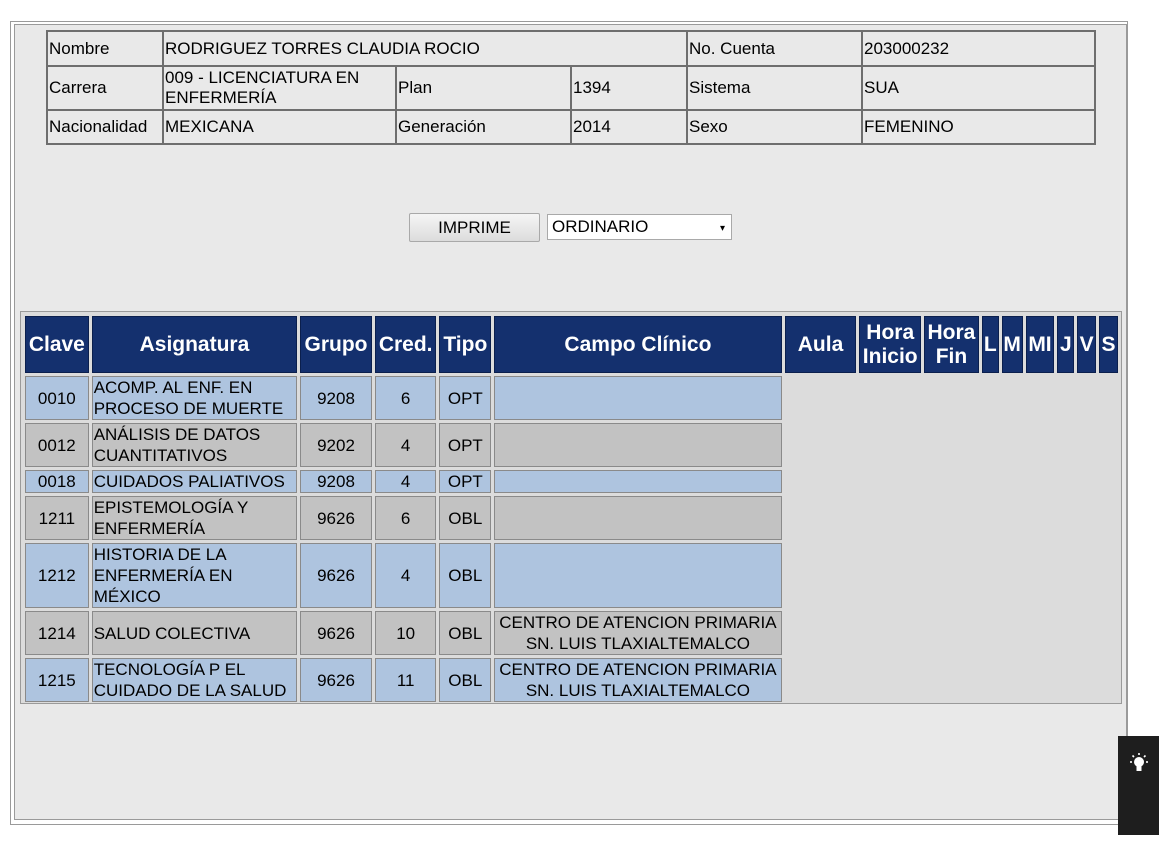 This screenshot has height=841, width=1159. Describe the element at coordinates (405, 633) in the screenshot. I see `cell-cred: 10` at that location.